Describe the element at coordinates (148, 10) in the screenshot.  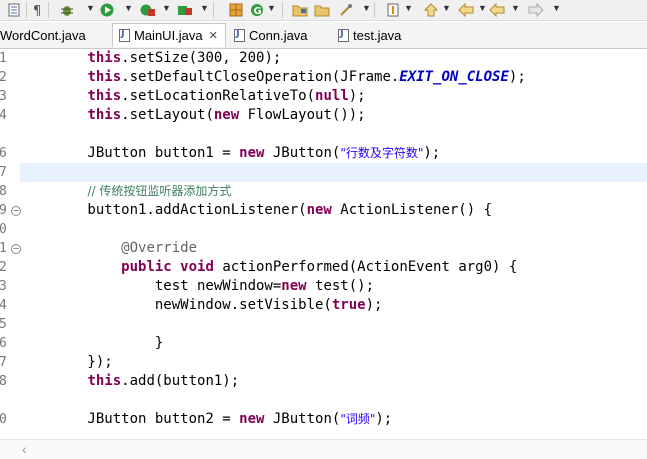
I see `coverage-icon` at that location.